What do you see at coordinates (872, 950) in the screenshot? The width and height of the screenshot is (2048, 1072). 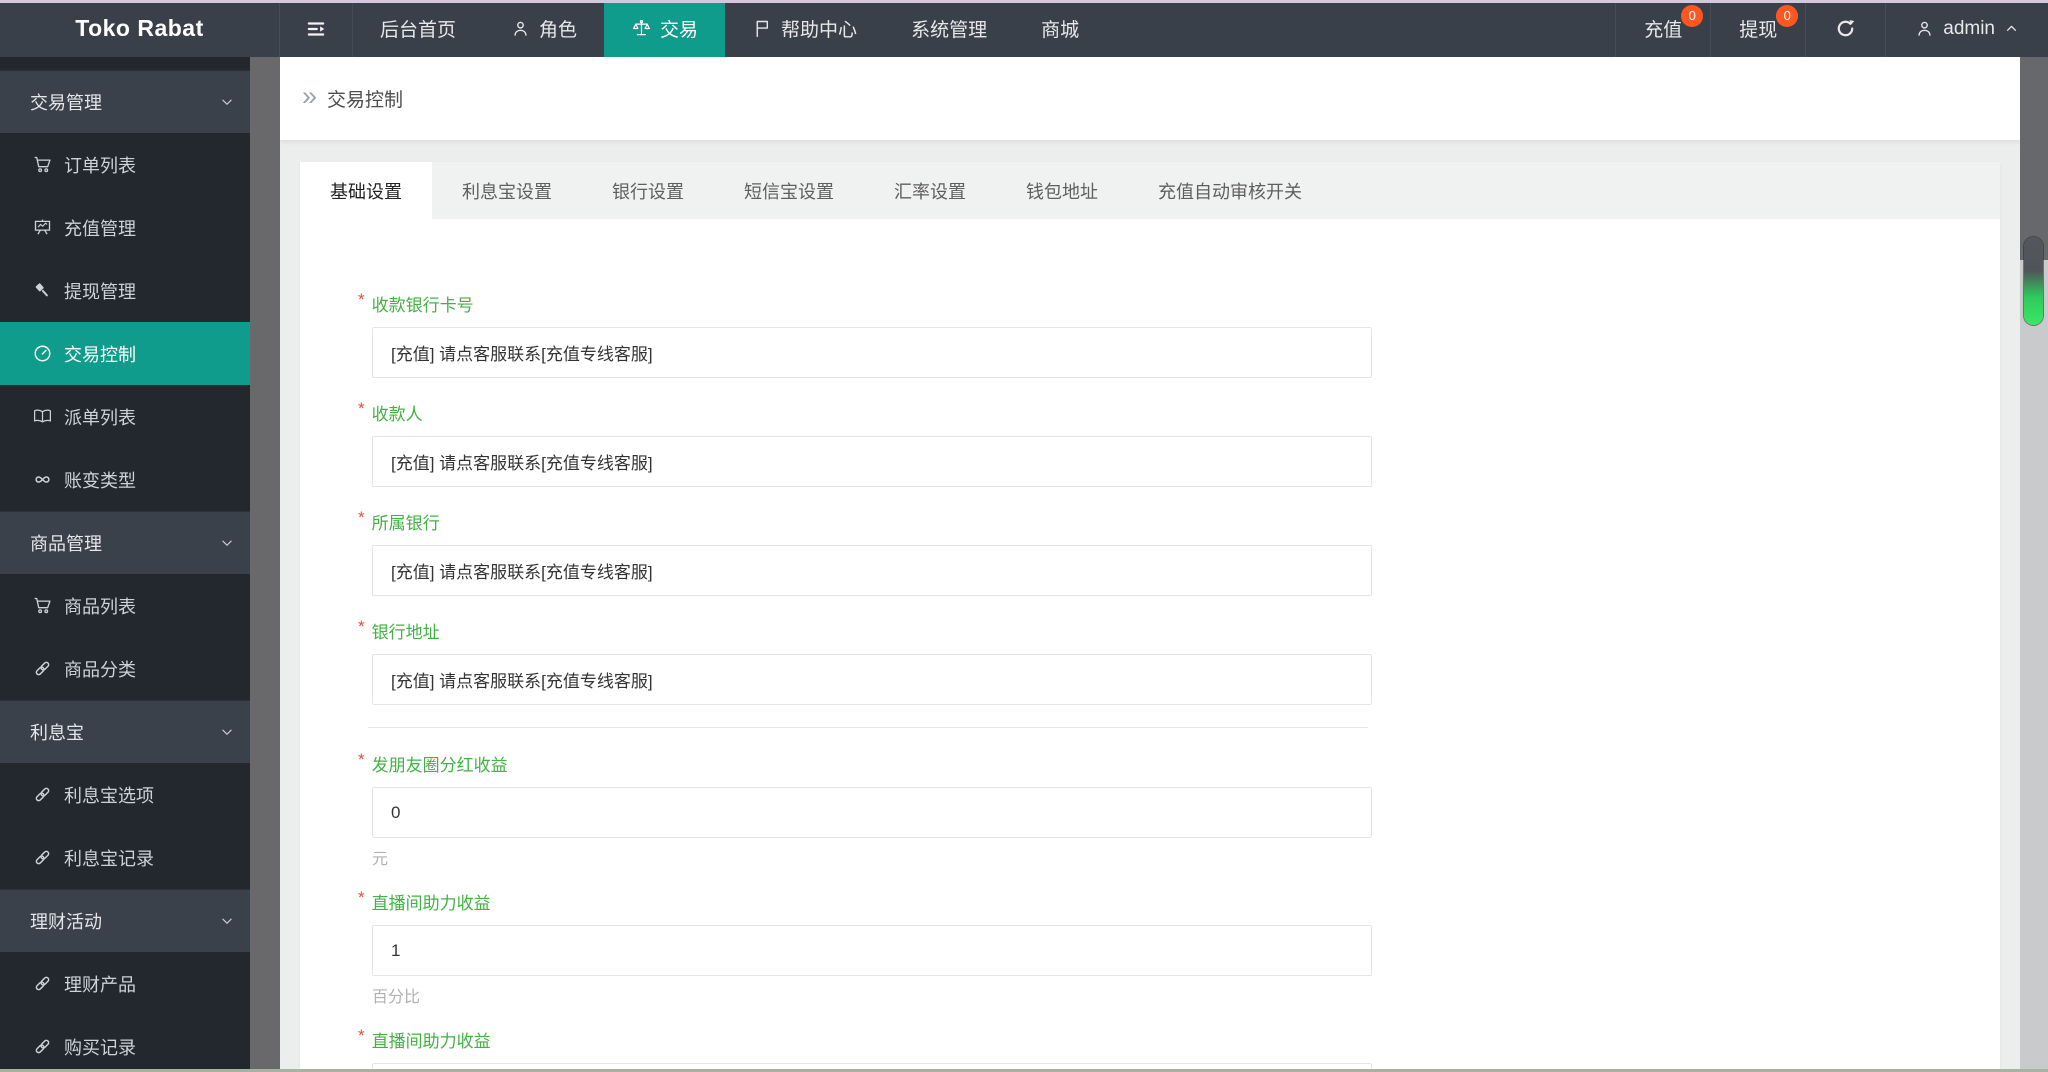 I see `live-boost-income-input` at bounding box center [872, 950].